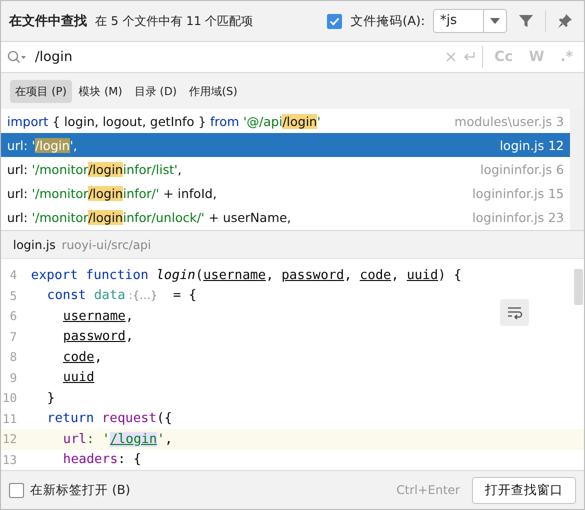  I want to click on line-number: 12, so click(10, 439).